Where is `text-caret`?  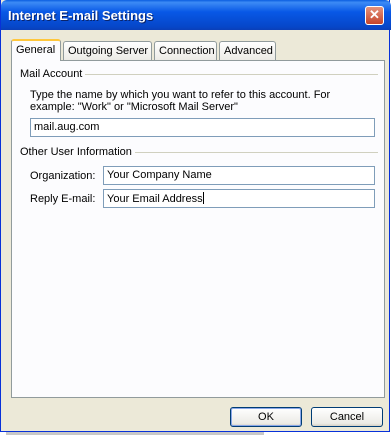
text-caret is located at coordinates (203, 198).